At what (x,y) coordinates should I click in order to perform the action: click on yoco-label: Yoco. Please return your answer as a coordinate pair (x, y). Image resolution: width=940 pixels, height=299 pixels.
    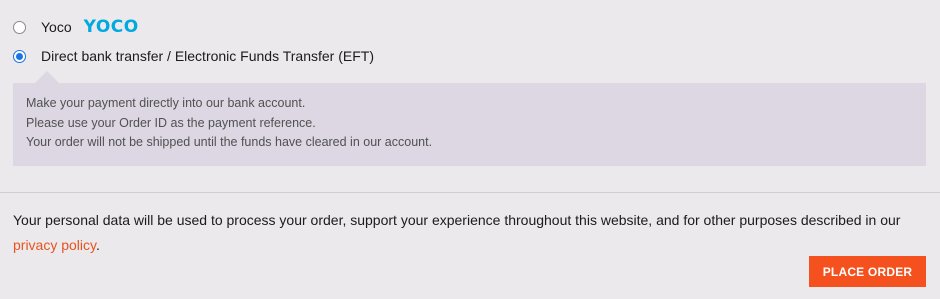
    Looking at the image, I should click on (56, 27).